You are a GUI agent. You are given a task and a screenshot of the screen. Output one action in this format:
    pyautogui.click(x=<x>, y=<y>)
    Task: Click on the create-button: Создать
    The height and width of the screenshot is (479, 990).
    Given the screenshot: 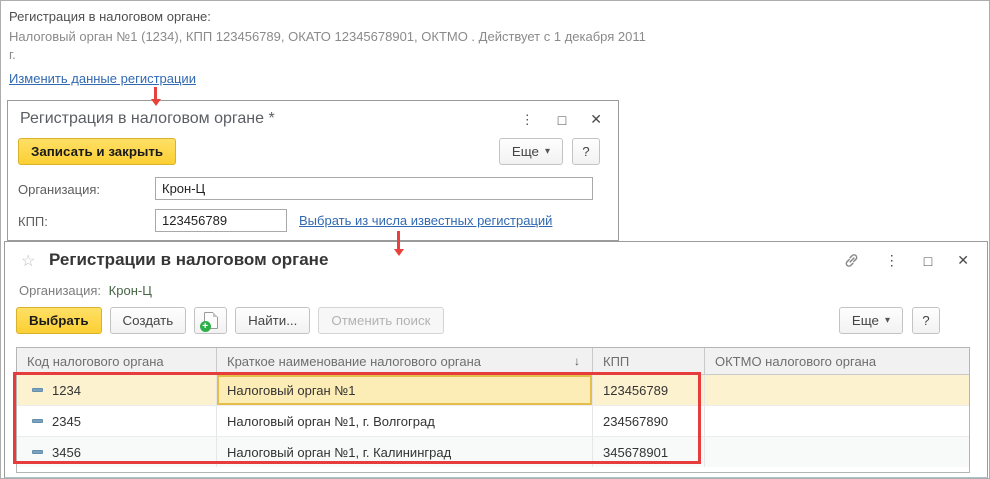 What is the action you would take?
    pyautogui.click(x=148, y=320)
    